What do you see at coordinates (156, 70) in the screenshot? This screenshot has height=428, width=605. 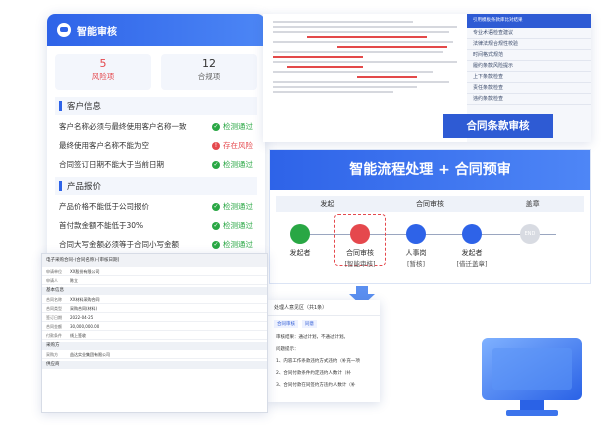 I see `review-stats: 5 风险项 12 合规项` at bounding box center [156, 70].